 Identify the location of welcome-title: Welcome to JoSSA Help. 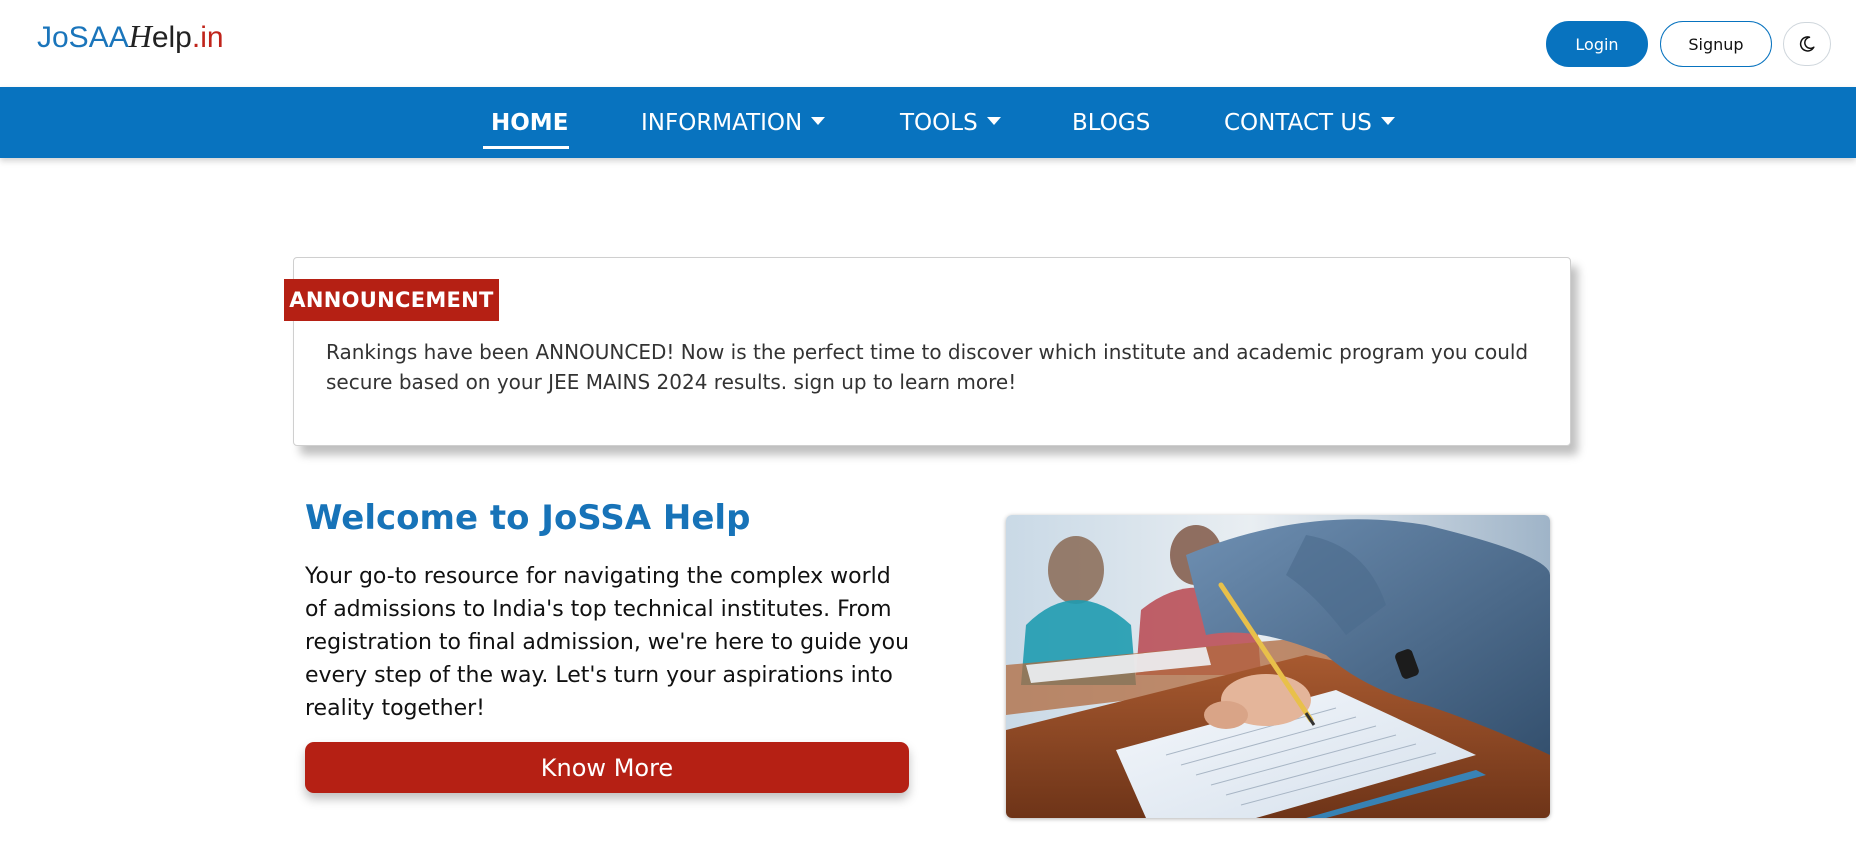
(528, 518).